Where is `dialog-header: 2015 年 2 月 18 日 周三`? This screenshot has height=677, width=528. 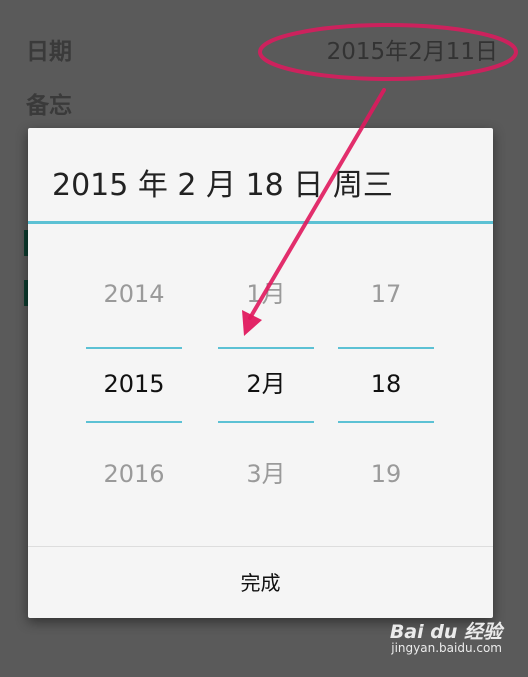 dialog-header: 2015 年 2 月 18 日 周三 is located at coordinates (260, 176).